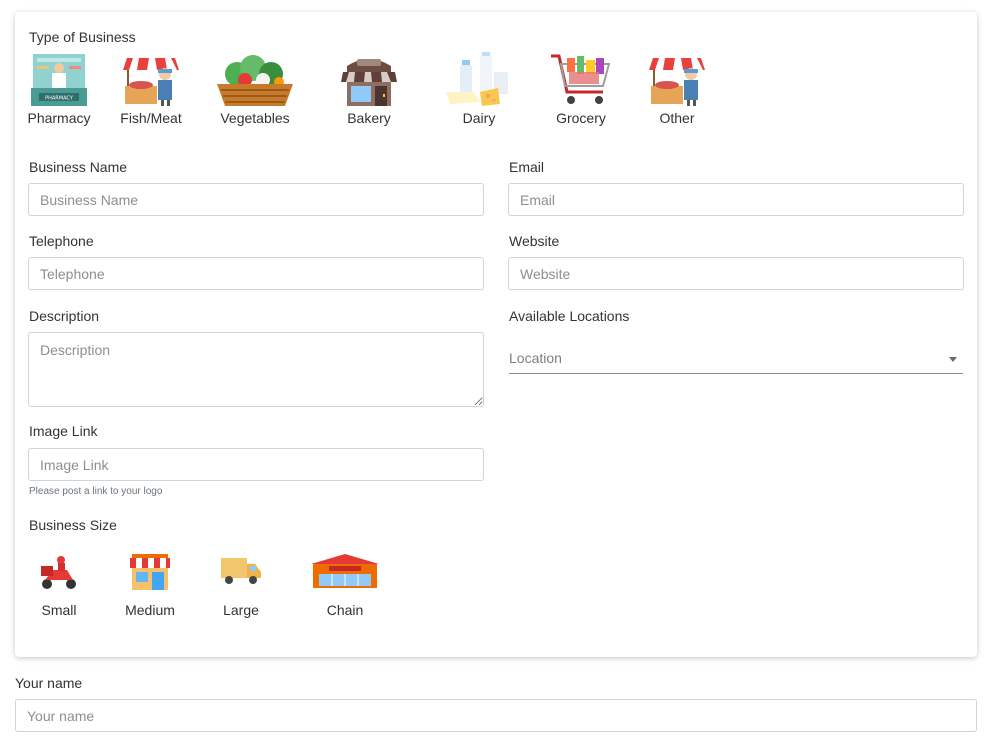 This screenshot has height=750, width=1000. I want to click on telephone-input, so click(256, 273).